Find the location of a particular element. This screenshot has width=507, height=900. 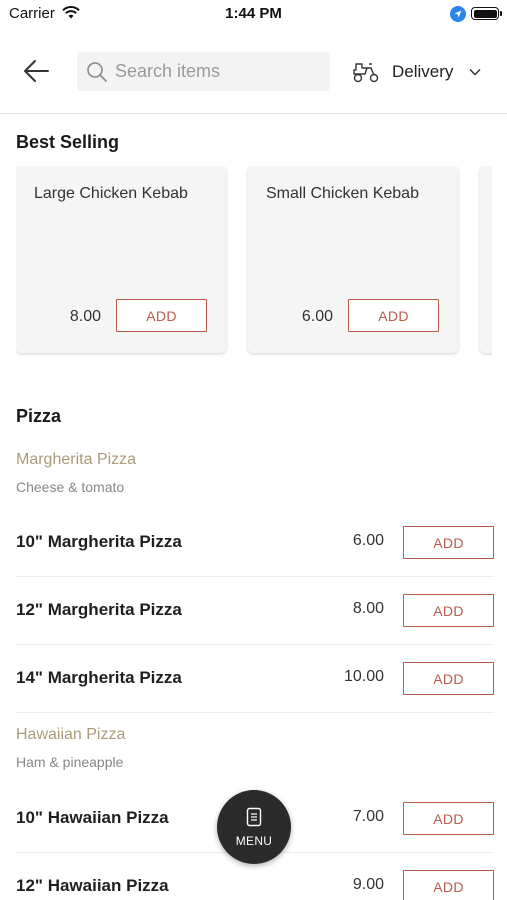

product-card: Large Chicken Kebab 8.00 ADD is located at coordinates (121, 259).